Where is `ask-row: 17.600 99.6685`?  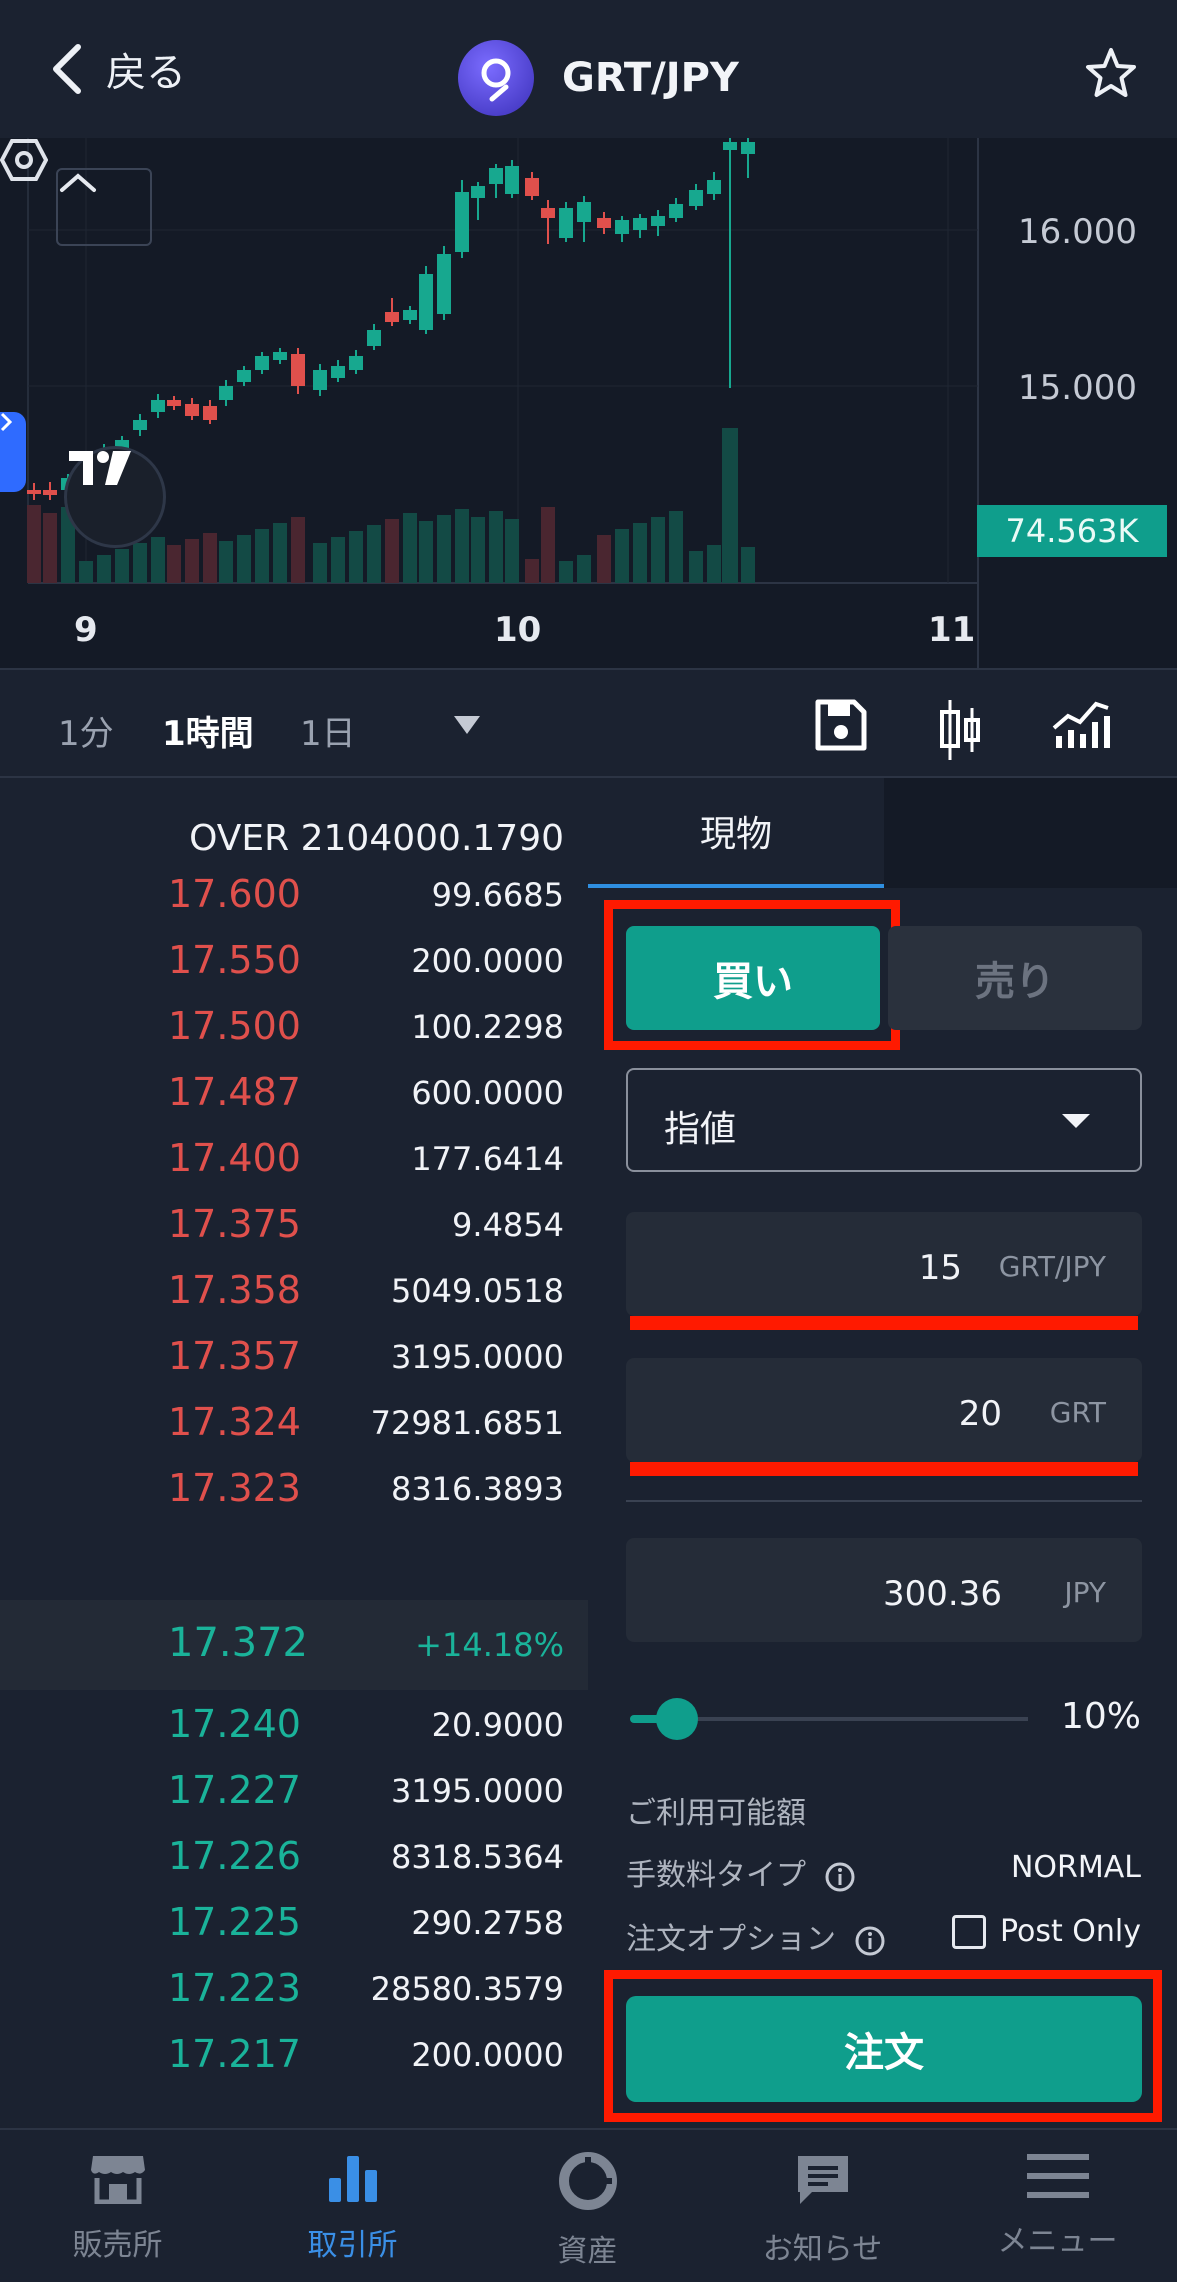 ask-row: 17.600 99.6685 is located at coordinates (294, 895).